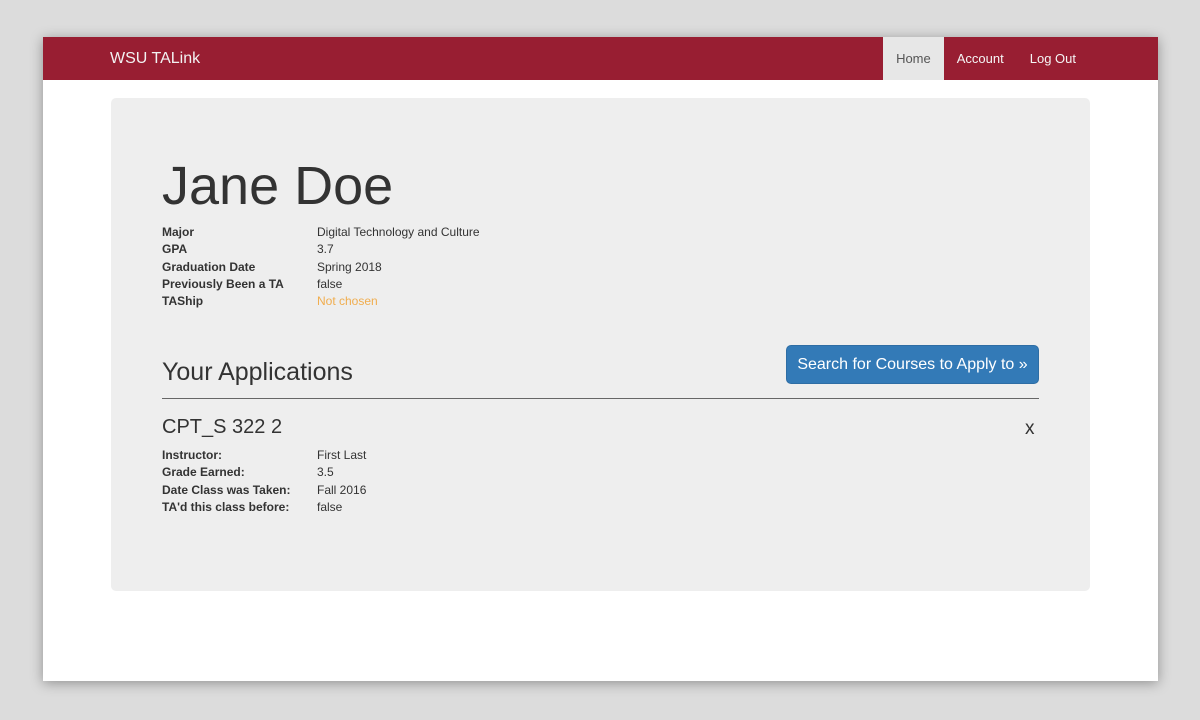 The height and width of the screenshot is (720, 1200). Describe the element at coordinates (209, 266) in the screenshot. I see `field-label: Graduation Date` at that location.